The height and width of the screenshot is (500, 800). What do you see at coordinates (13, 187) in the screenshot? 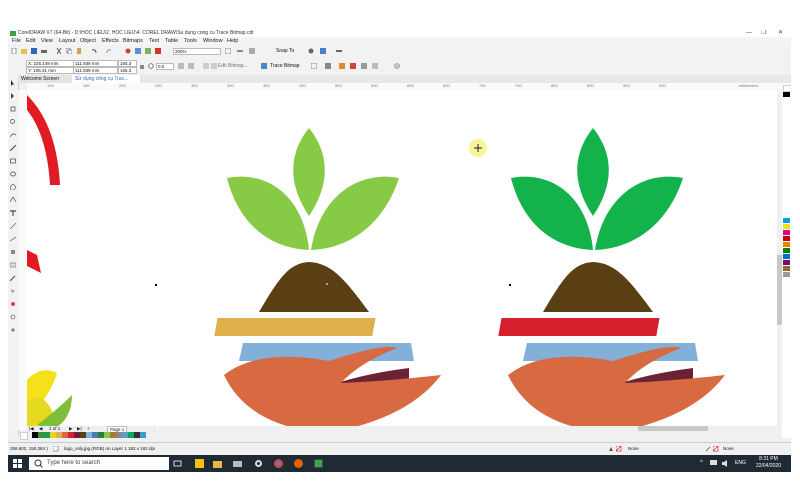
I see `polygon-tool-icon` at bounding box center [13, 187].